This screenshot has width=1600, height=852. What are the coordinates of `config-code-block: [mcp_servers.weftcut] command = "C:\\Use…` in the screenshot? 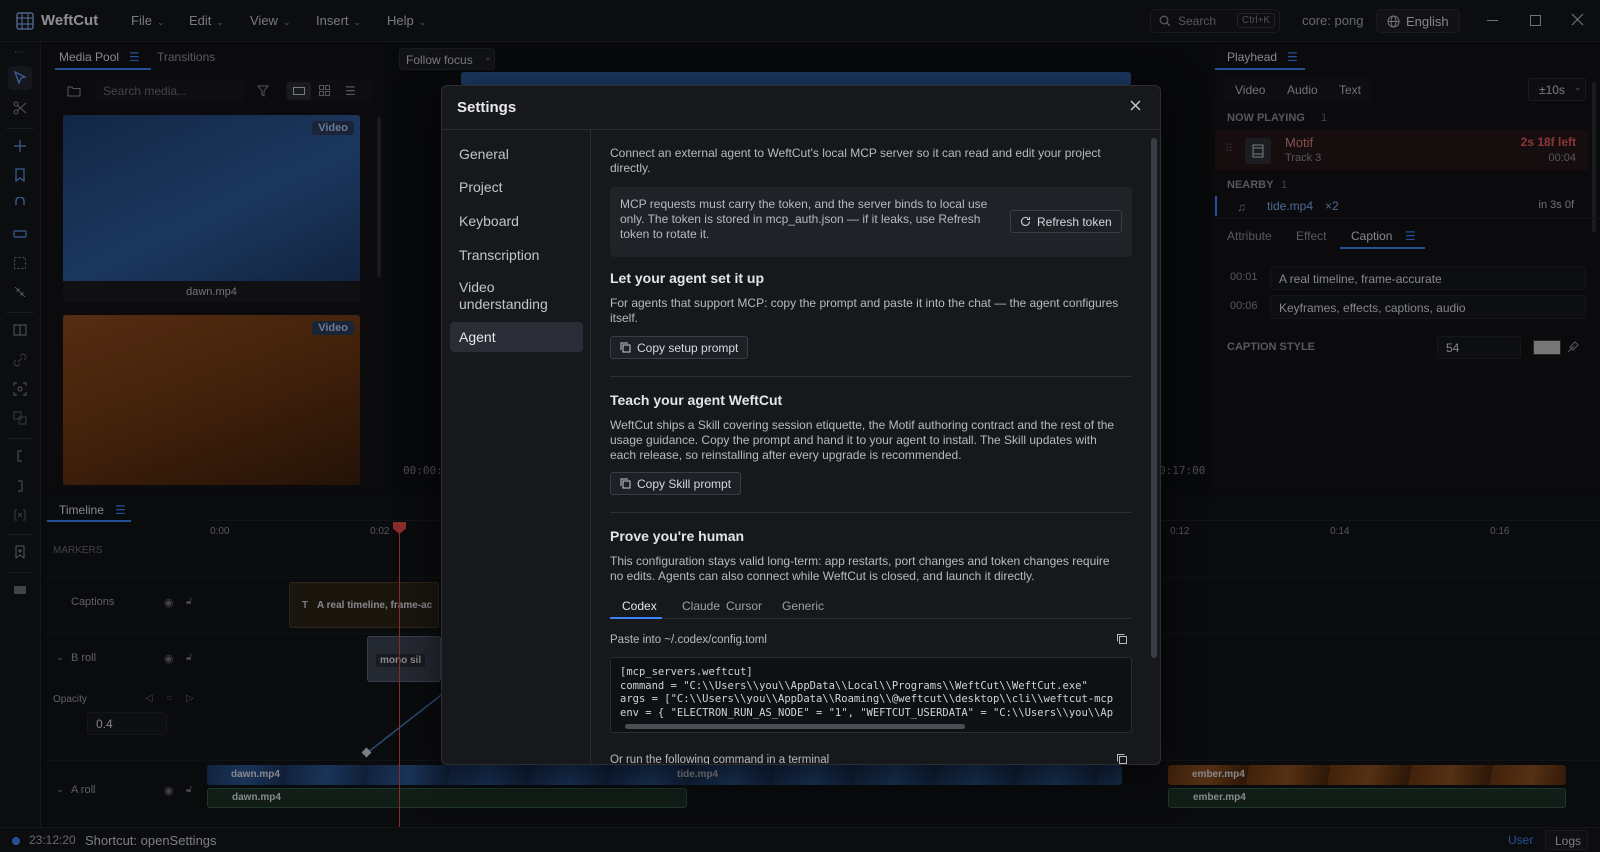 It's located at (871, 695).